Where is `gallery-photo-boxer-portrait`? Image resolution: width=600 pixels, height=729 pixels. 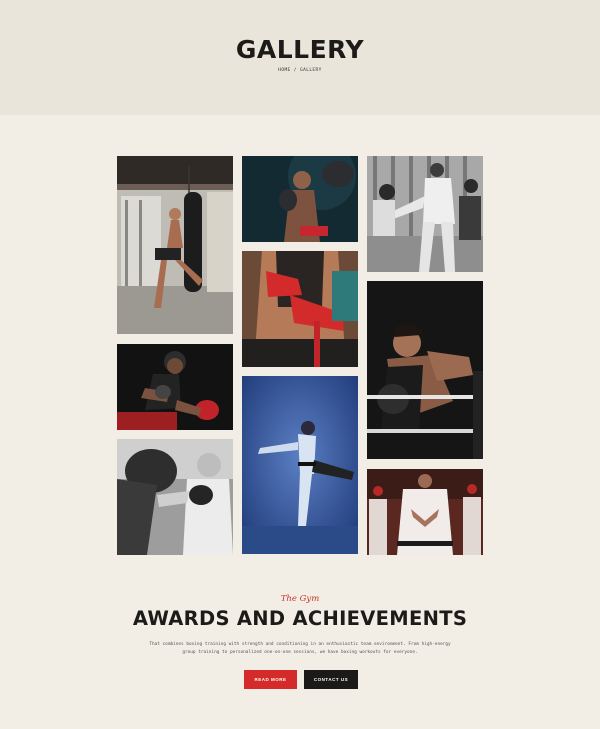
gallery-photo-boxer-portrait is located at coordinates (300, 199).